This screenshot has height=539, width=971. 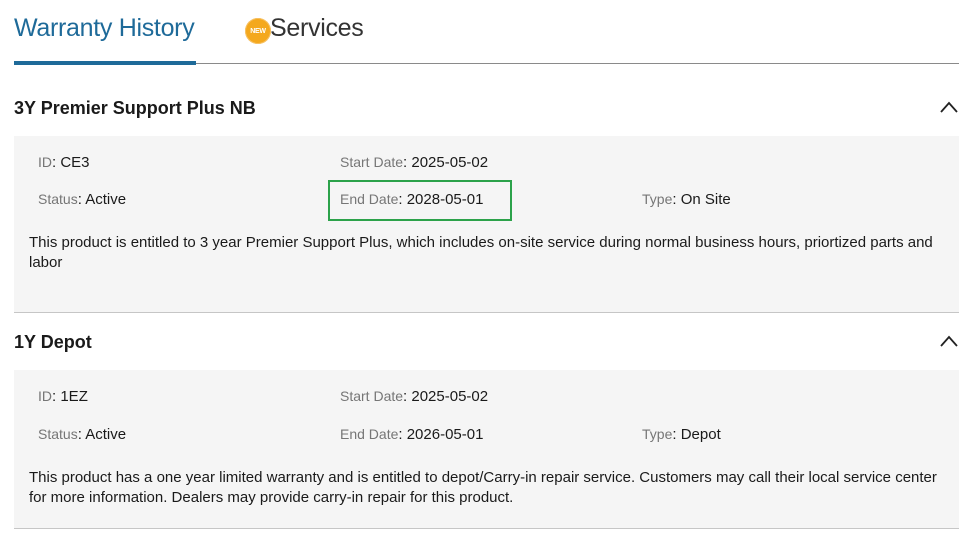 I want to click on warranty-type: Type: Depot, so click(x=681, y=434).